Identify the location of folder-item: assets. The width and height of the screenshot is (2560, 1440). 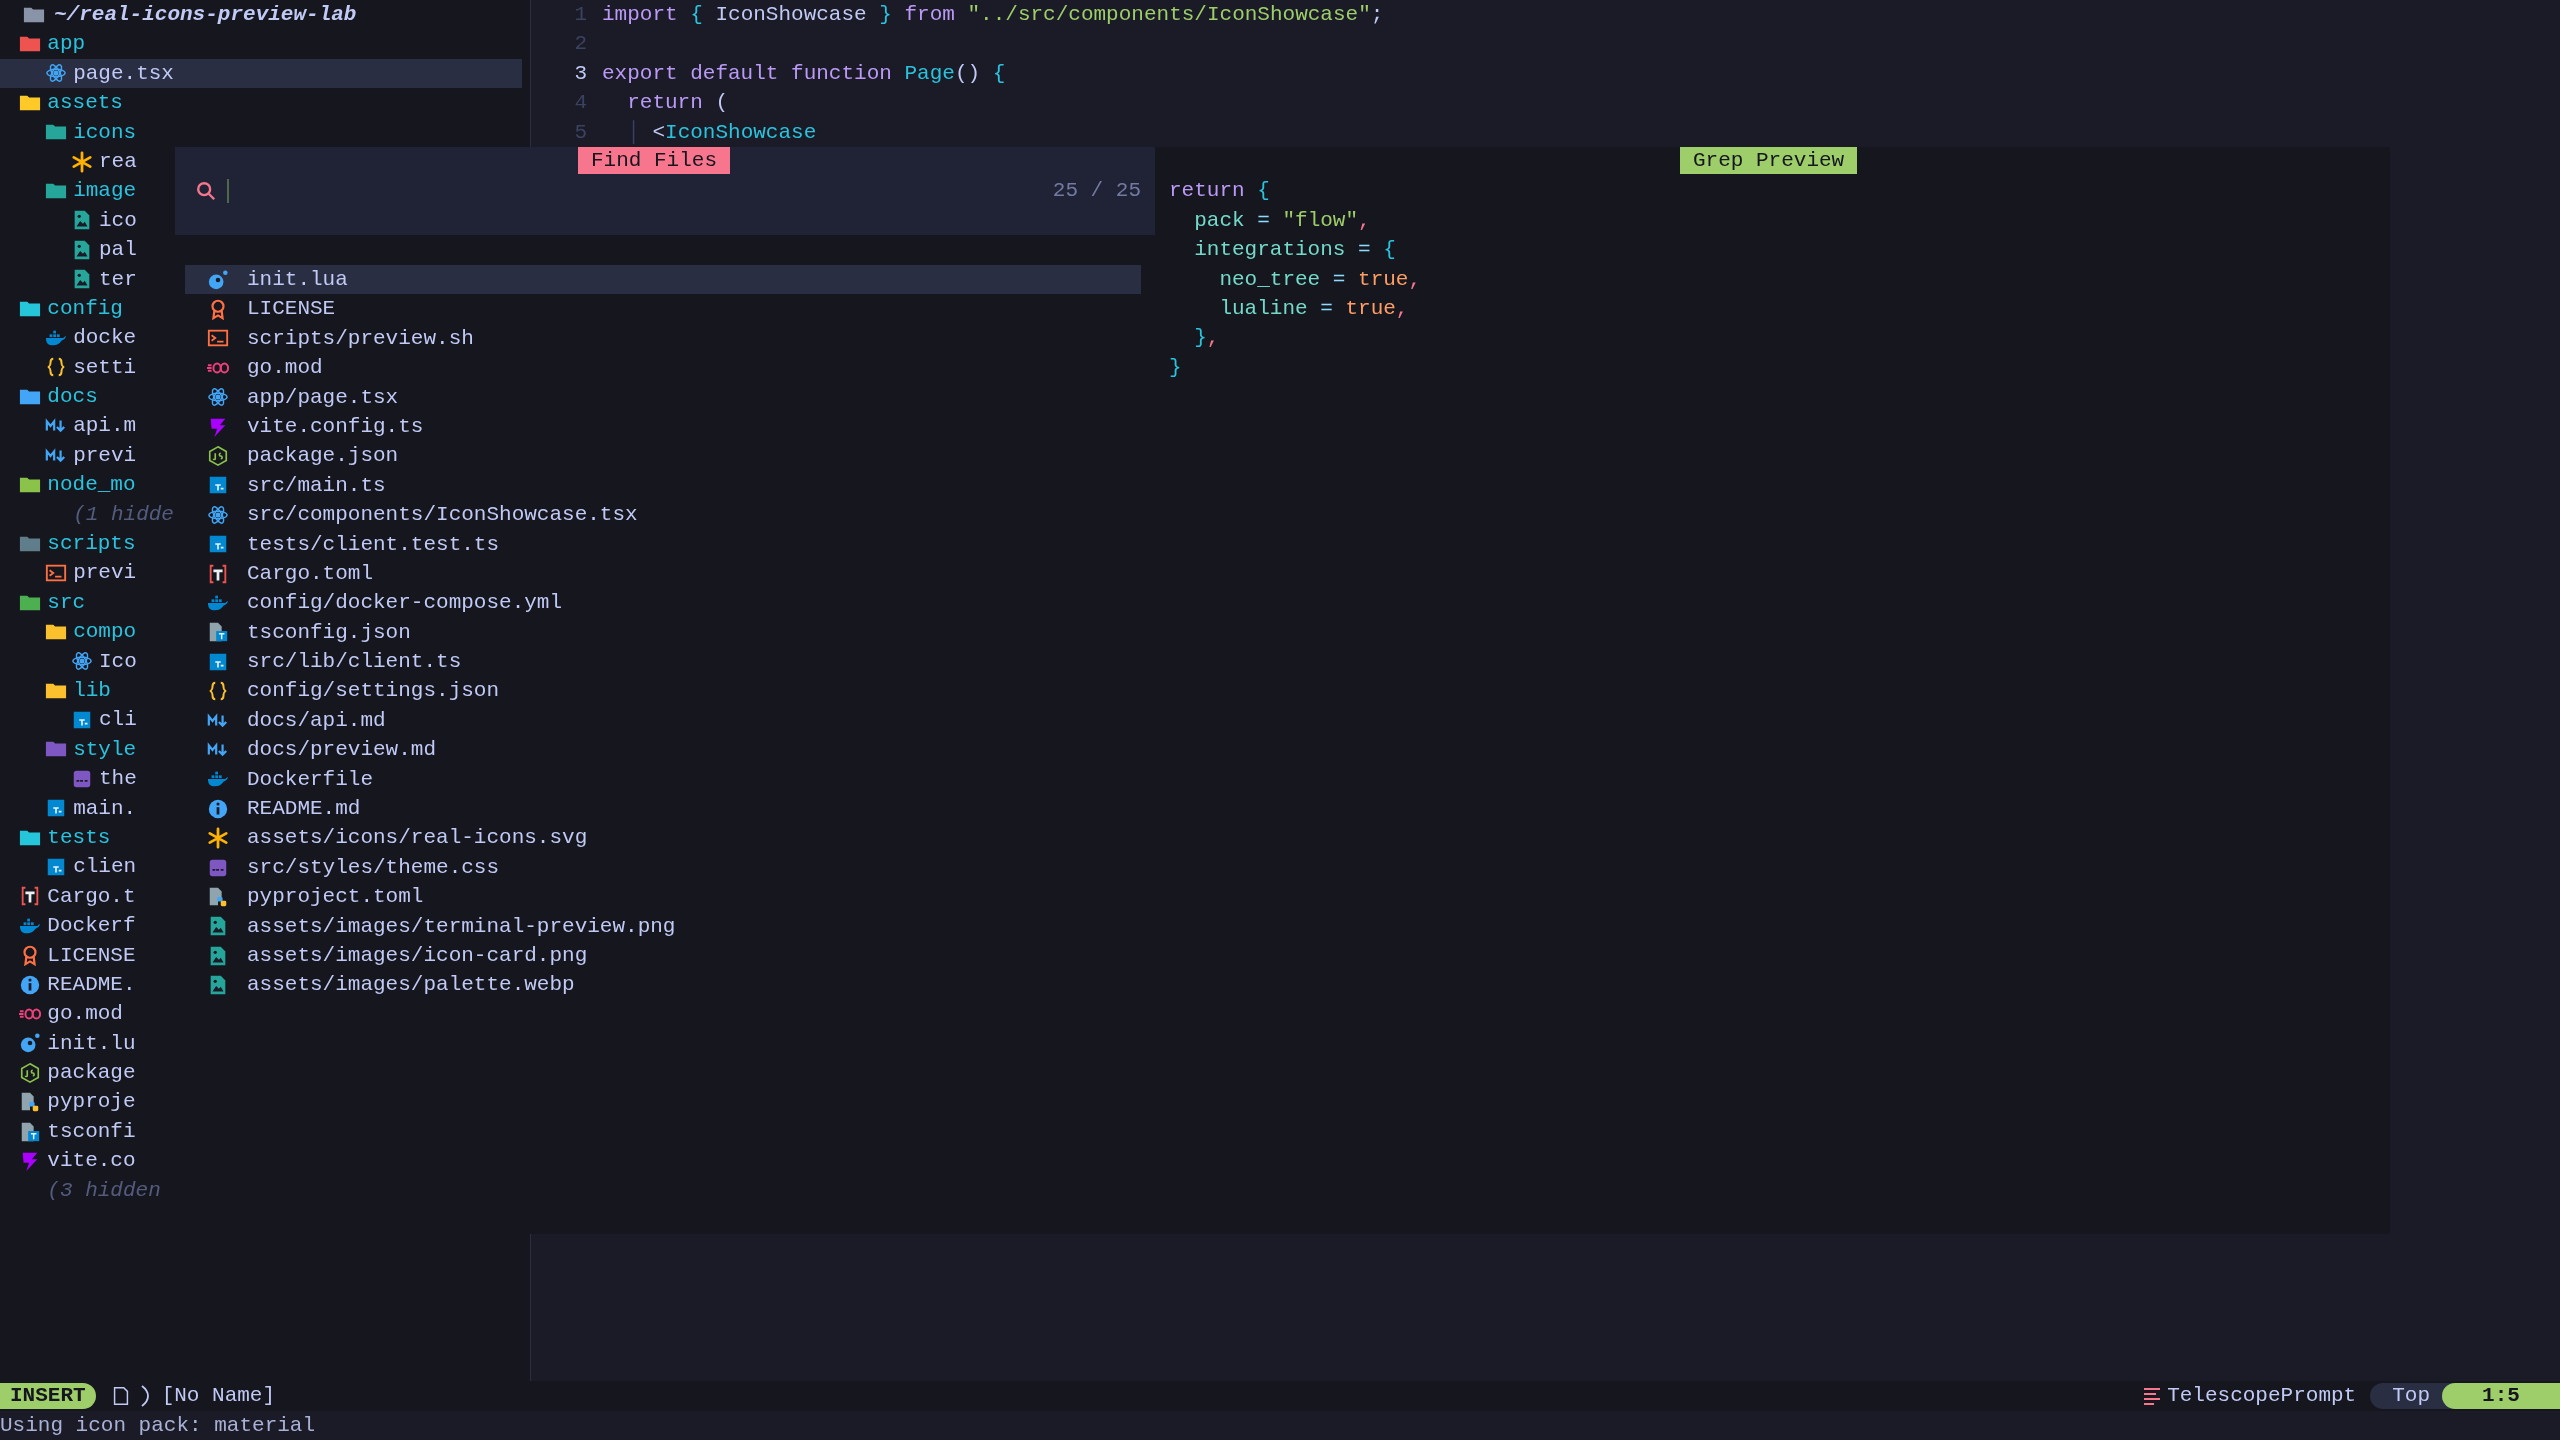
(62, 103).